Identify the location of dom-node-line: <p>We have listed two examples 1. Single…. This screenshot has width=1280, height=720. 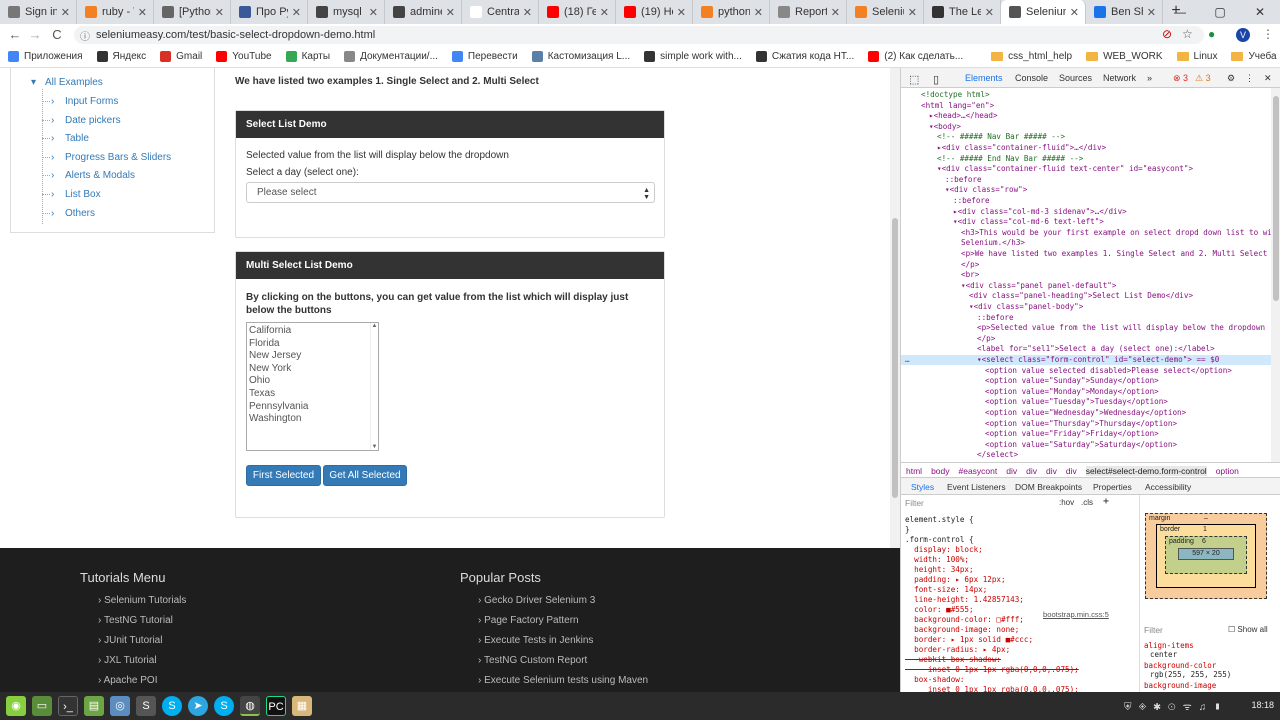
(1114, 254).